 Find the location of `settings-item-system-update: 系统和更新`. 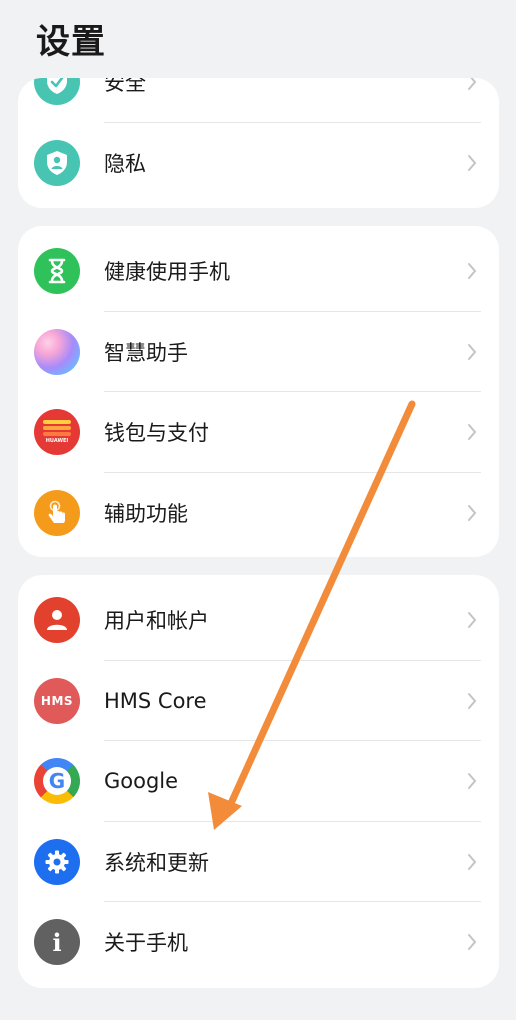

settings-item-system-update: 系统和更新 is located at coordinates (258, 862).